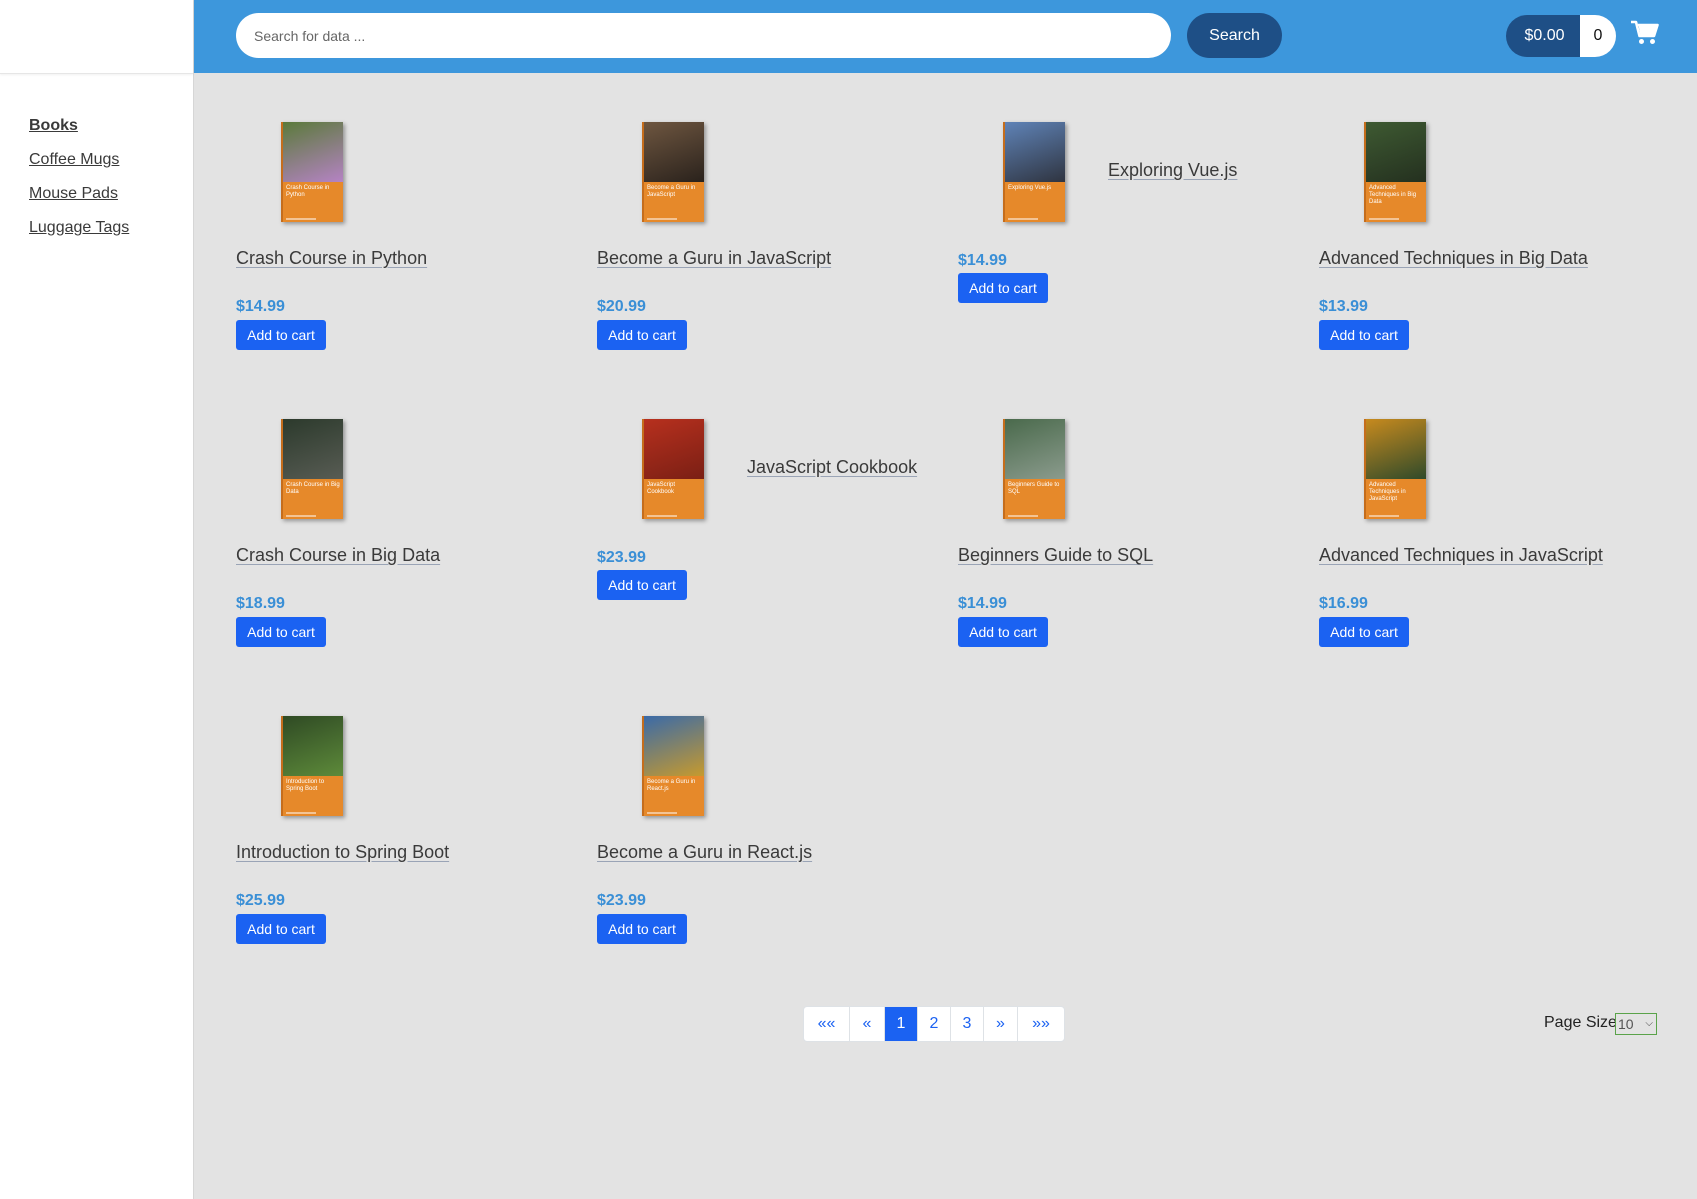  I want to click on cover-title-band: Advanced Techniques in Big Data, so click(1396, 202).